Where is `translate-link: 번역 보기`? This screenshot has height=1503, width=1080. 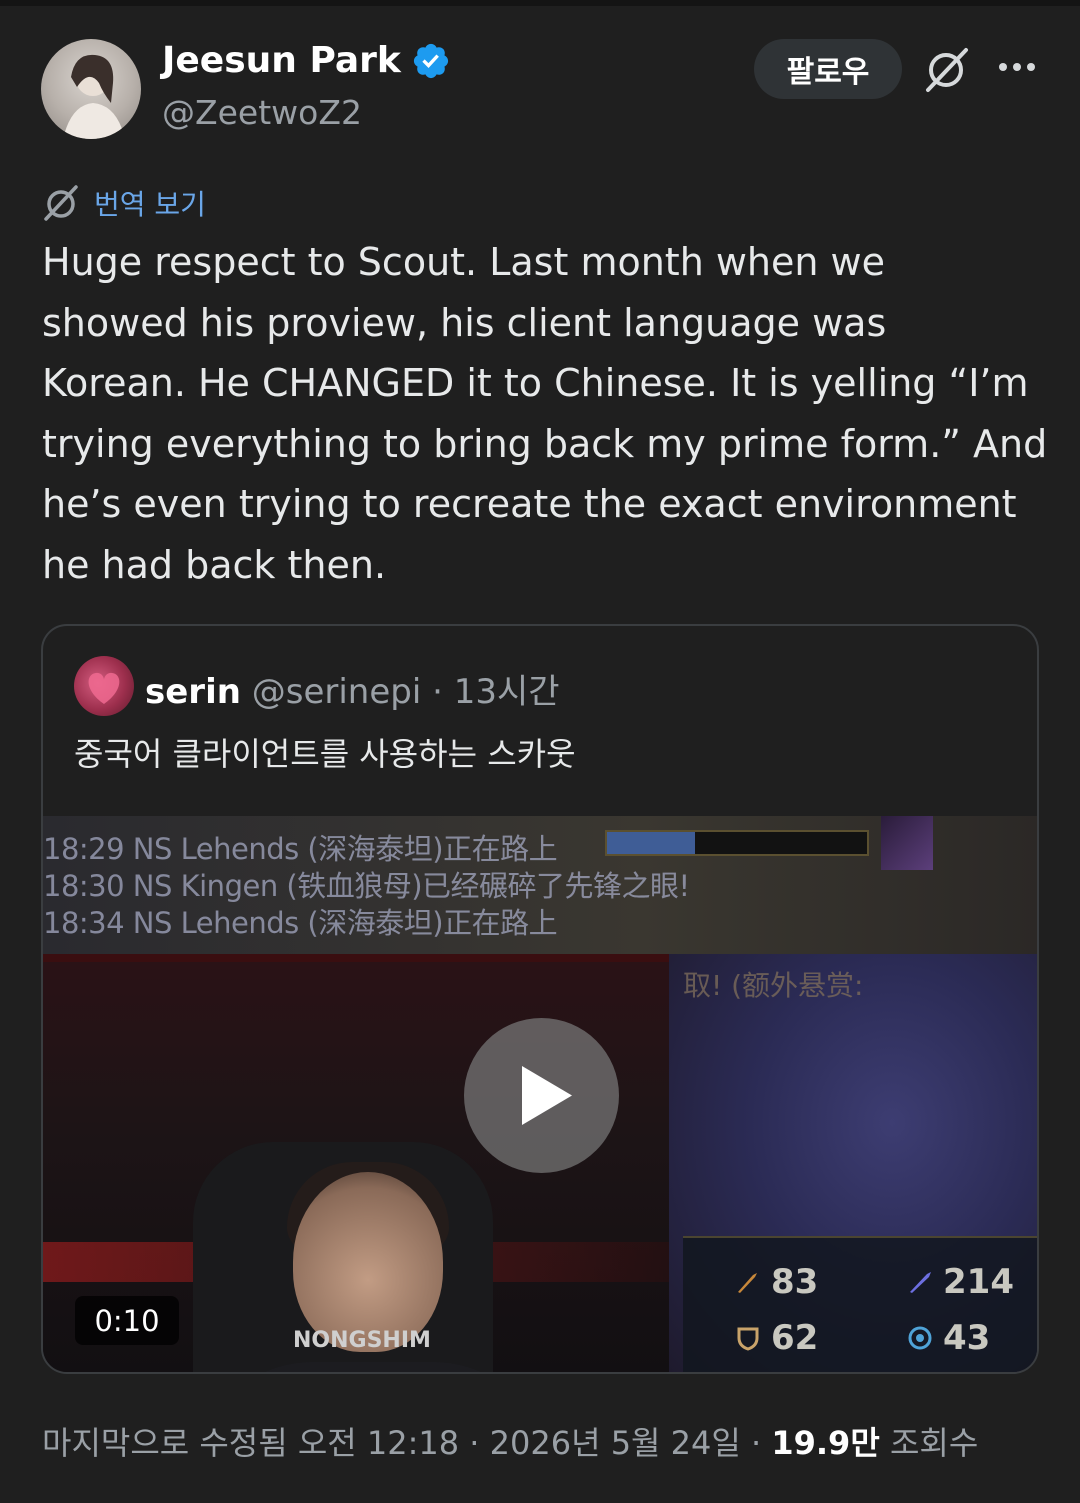 translate-link: 번역 보기 is located at coordinates (124, 203).